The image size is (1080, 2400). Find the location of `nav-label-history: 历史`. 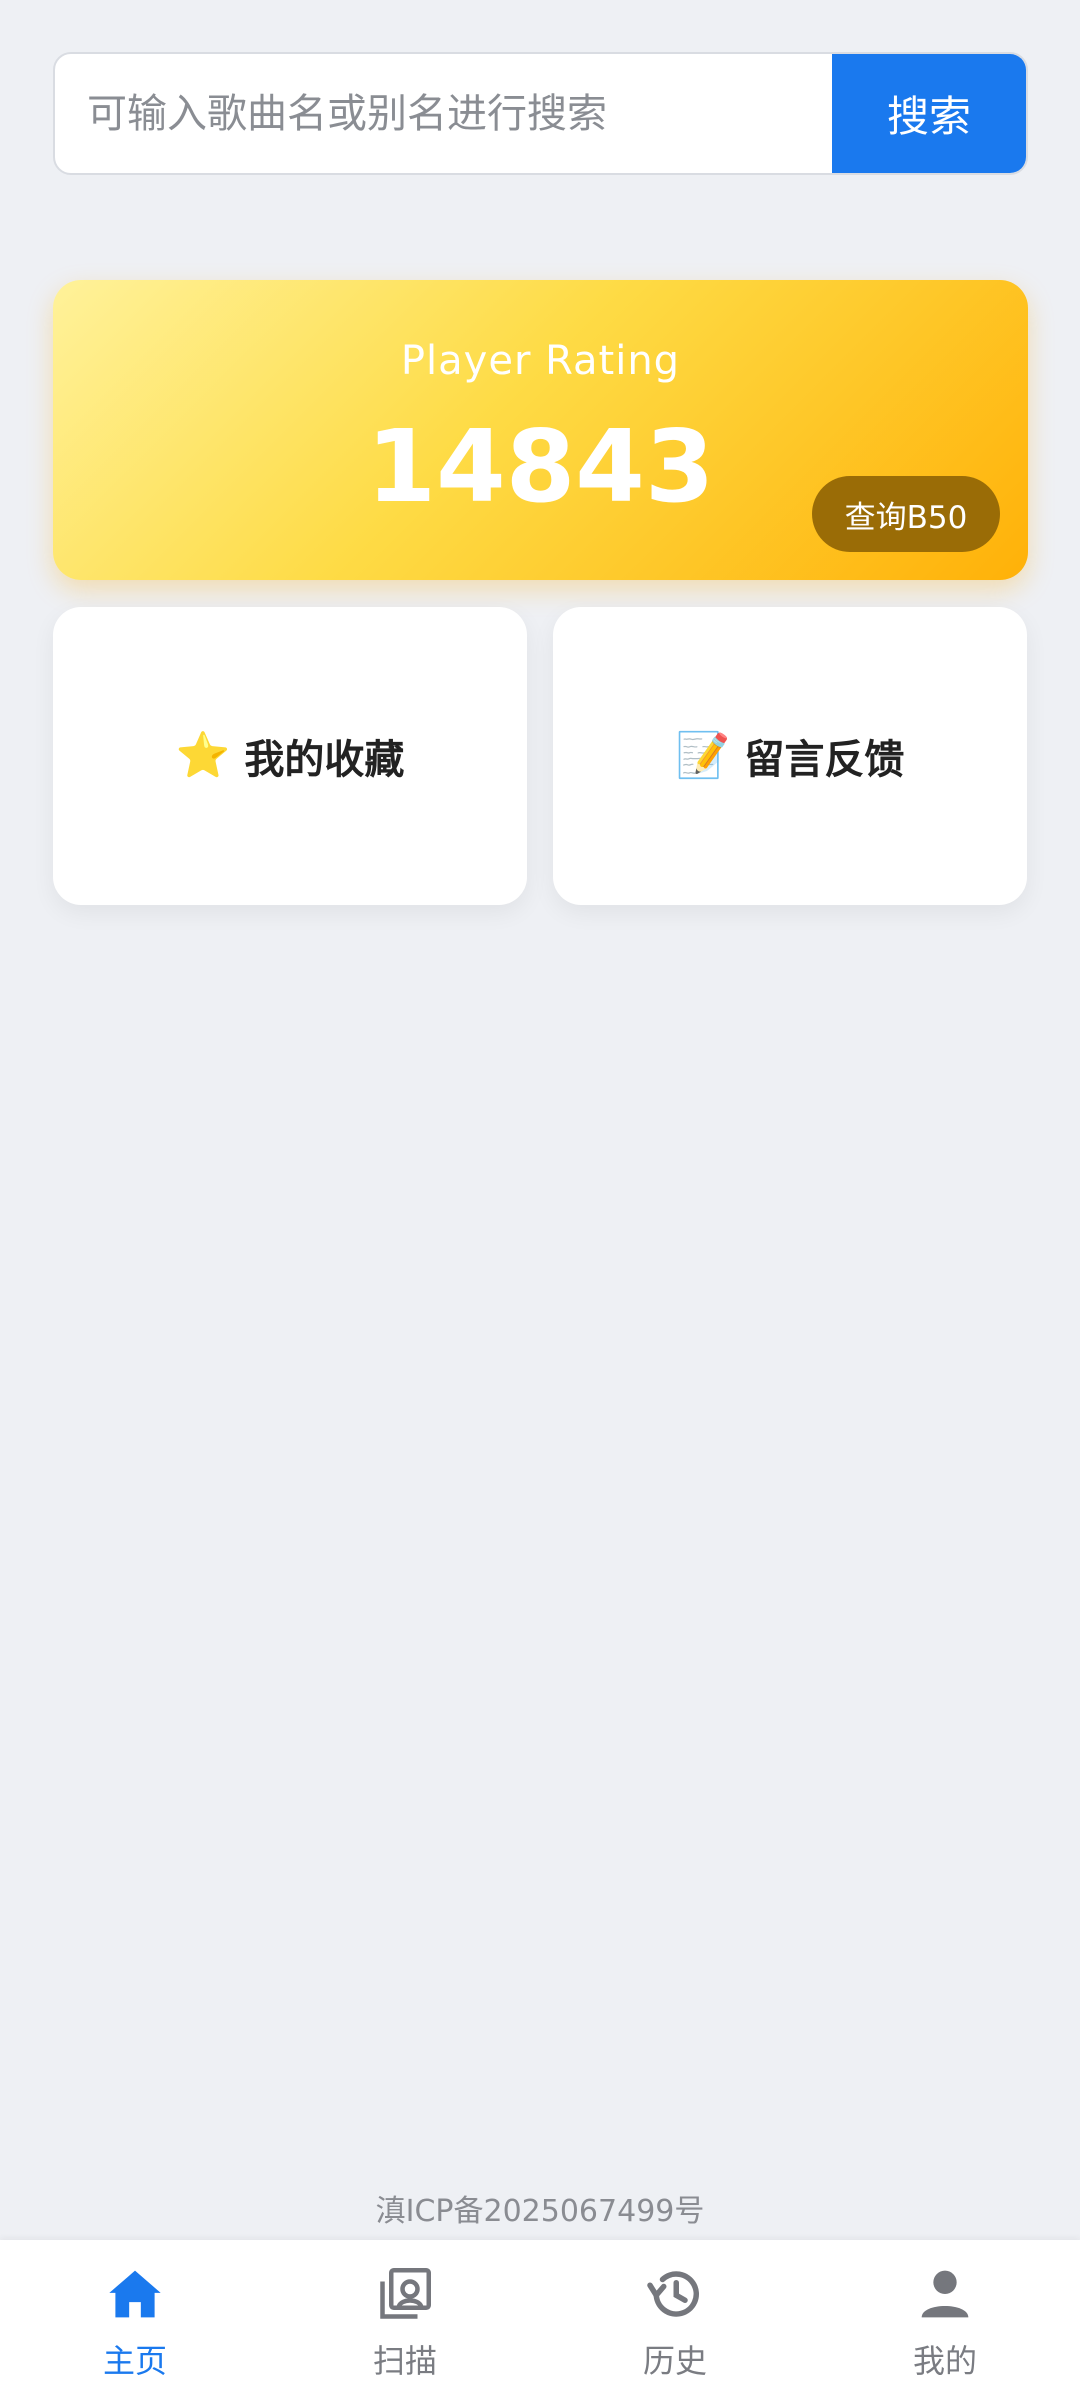

nav-label-history: 历史 is located at coordinates (674, 2361).